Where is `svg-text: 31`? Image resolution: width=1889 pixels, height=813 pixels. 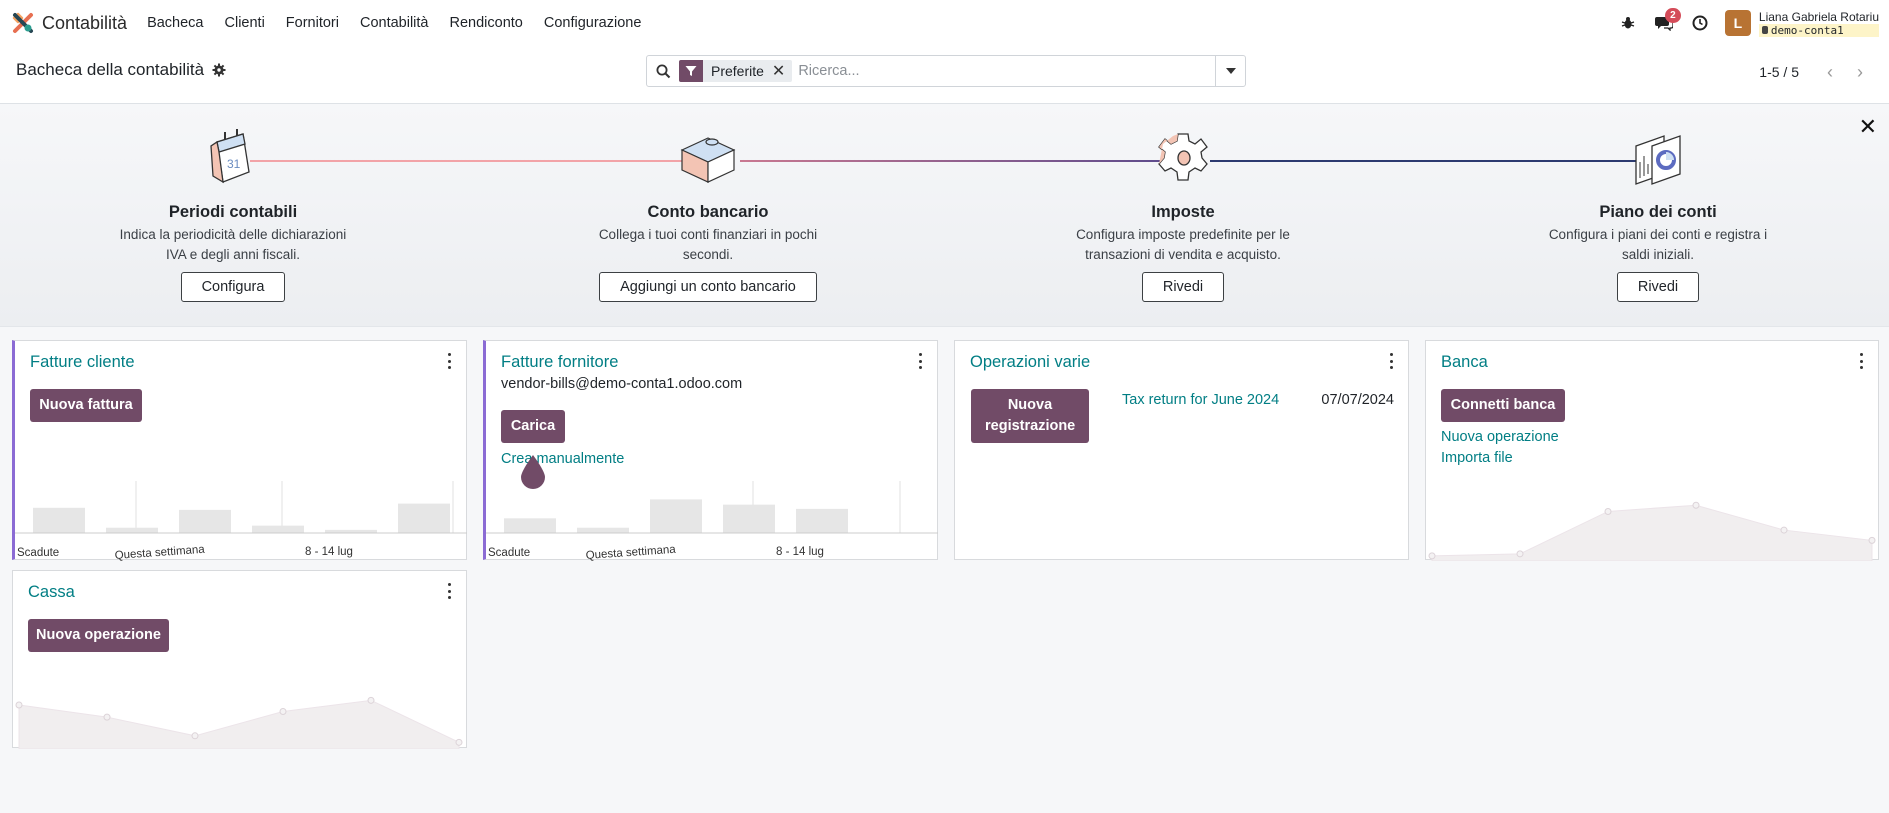
svg-text: 31 is located at coordinates (234, 164).